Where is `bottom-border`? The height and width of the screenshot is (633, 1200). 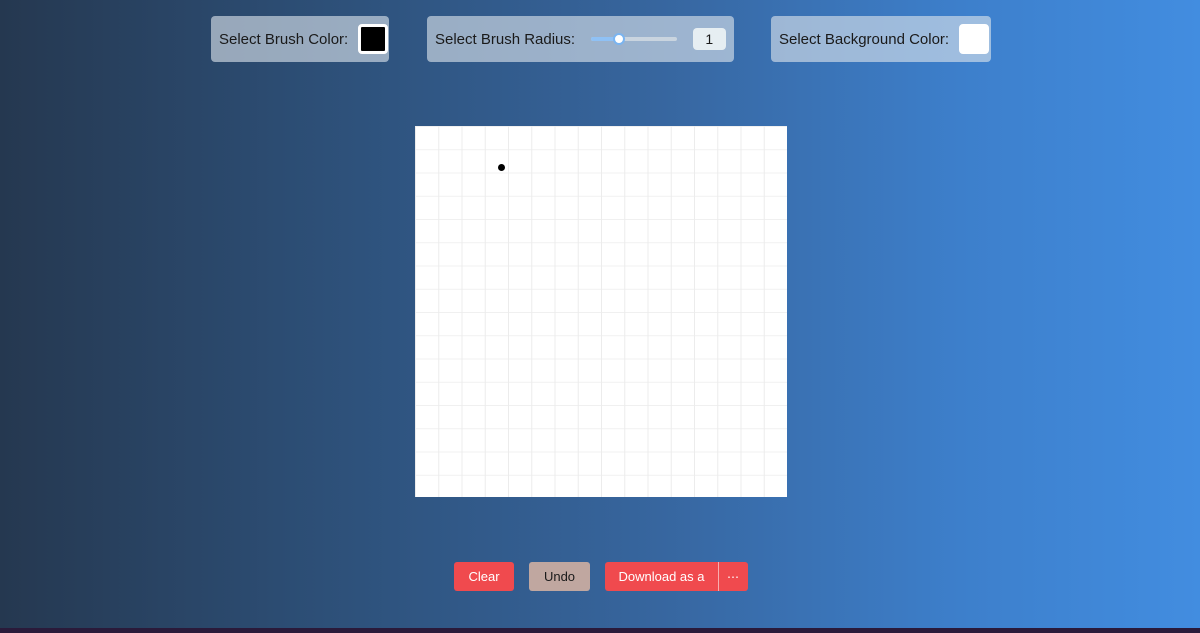
bottom-border is located at coordinates (600, 630).